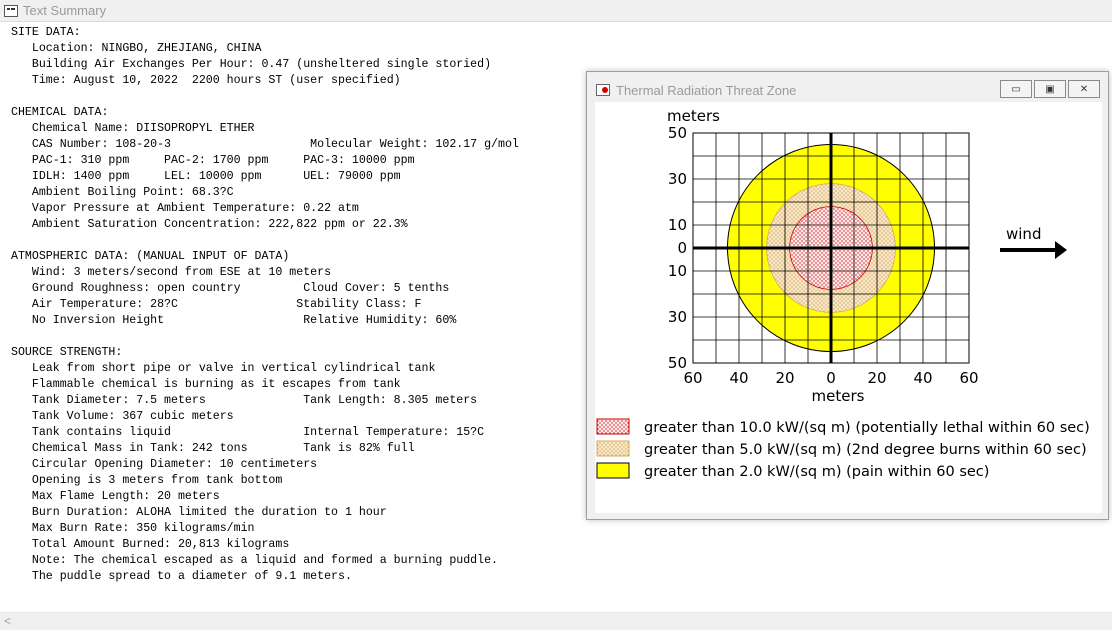 The image size is (1112, 630). I want to click on summary-line: SITE DATA:, so click(46, 32).